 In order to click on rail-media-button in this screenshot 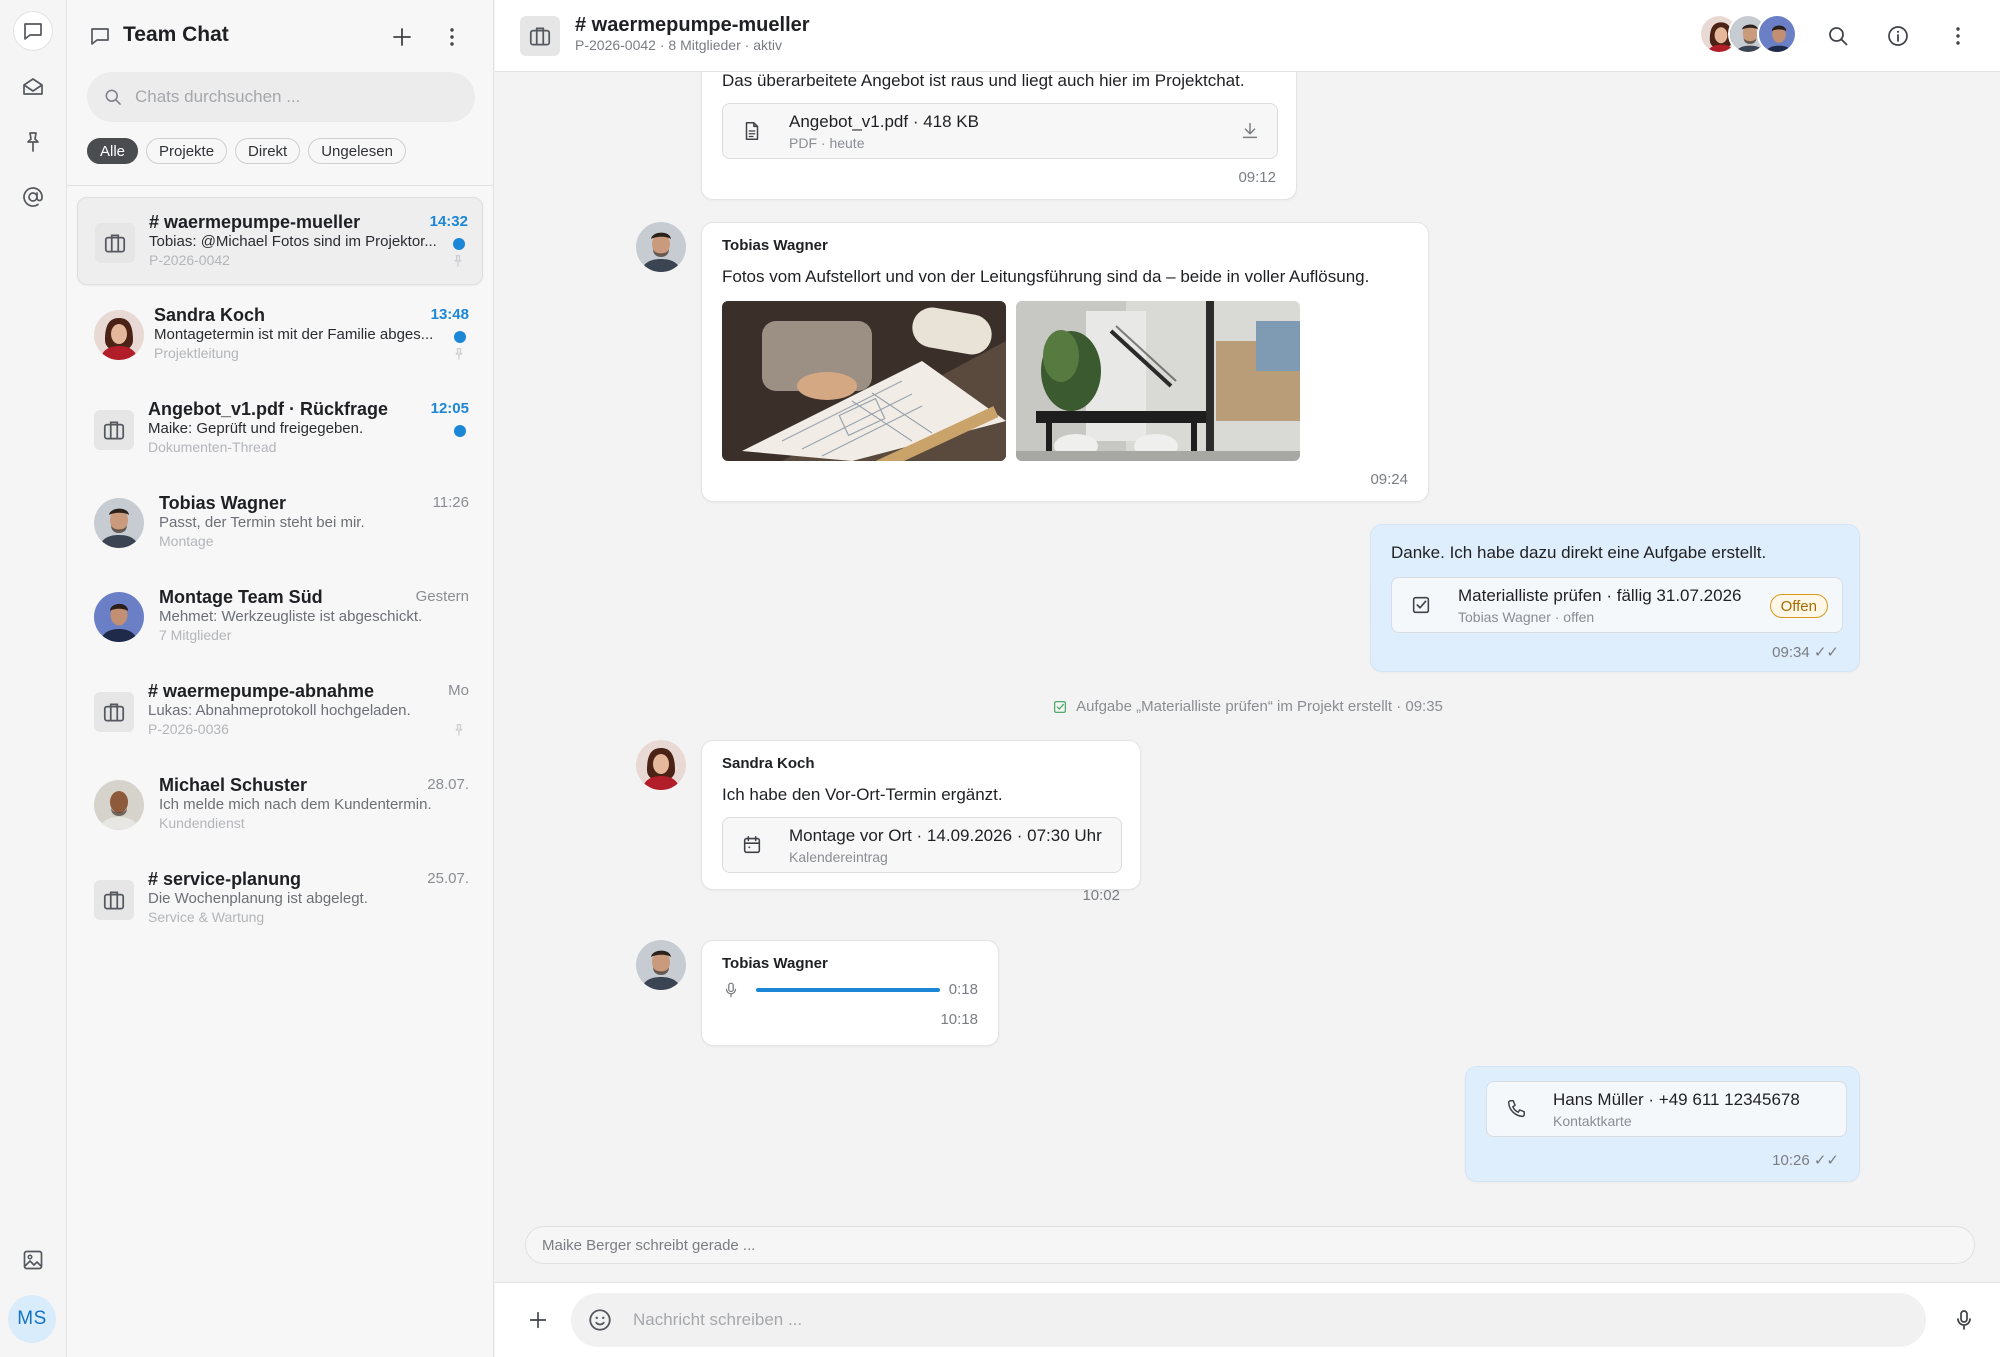, I will do `click(33, 1260)`.